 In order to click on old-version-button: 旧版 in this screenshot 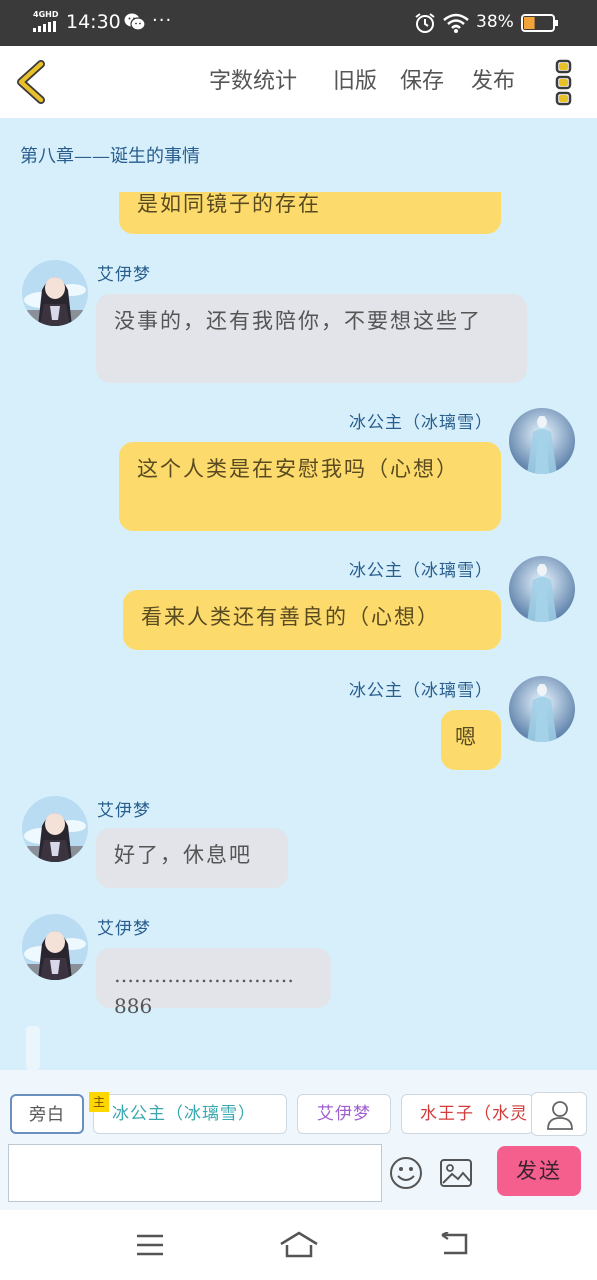, I will do `click(355, 82)`.